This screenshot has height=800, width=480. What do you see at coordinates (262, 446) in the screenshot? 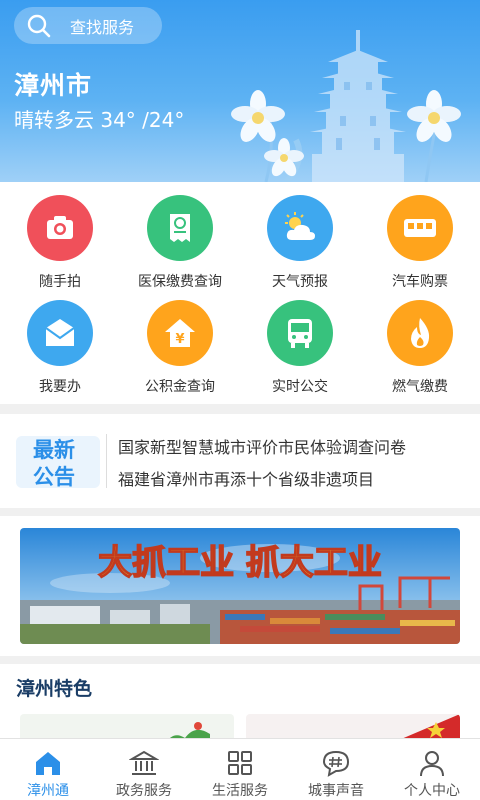
I see `notice-item: 国家新型智慧城市评价市民体验调查问卷` at bounding box center [262, 446].